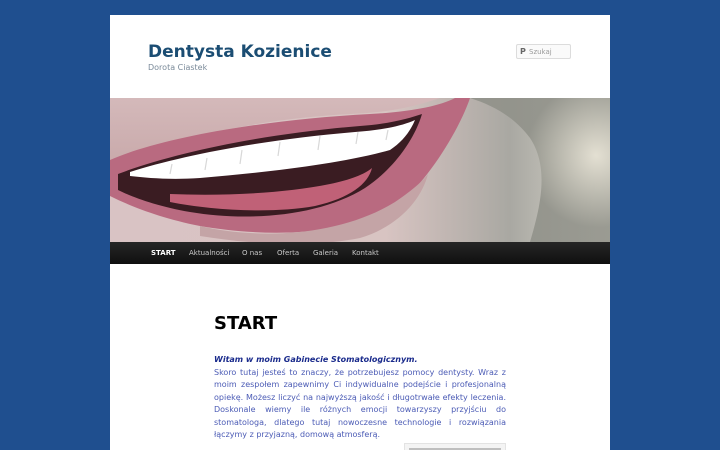  Describe the element at coordinates (523, 51) in the screenshot. I see `search-icon: P` at that location.